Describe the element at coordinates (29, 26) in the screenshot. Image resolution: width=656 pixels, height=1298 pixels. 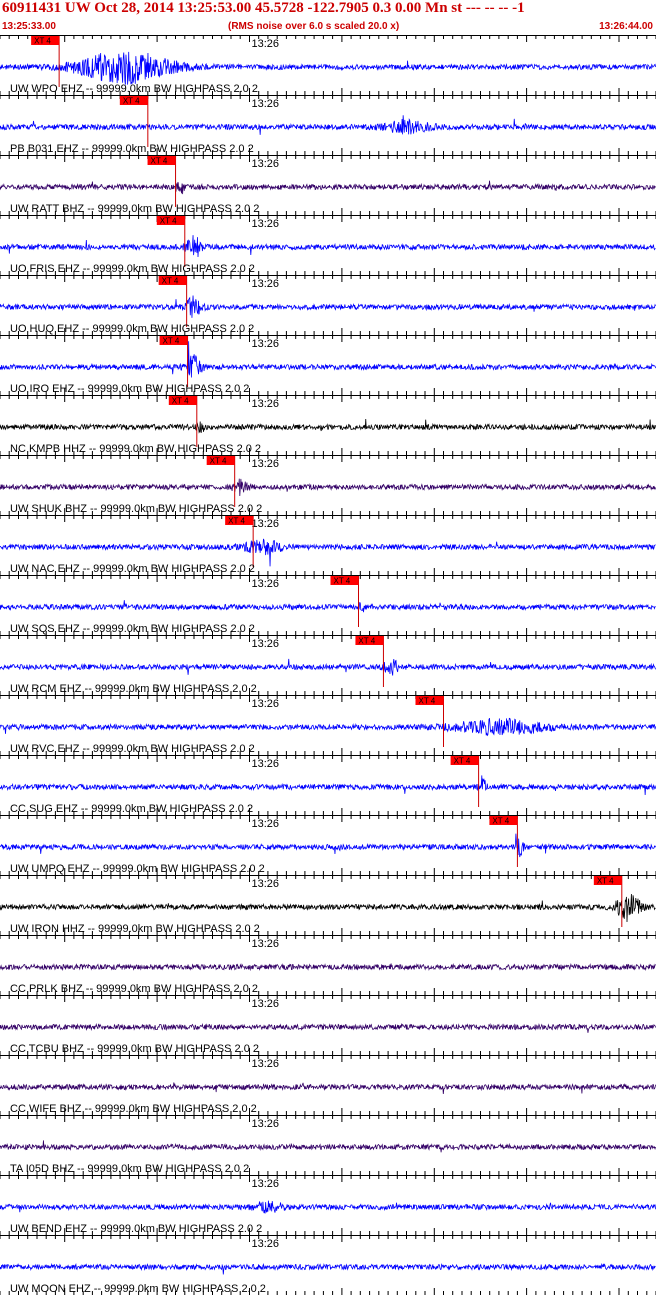
I see `start-time: 13:25:33.00` at that location.